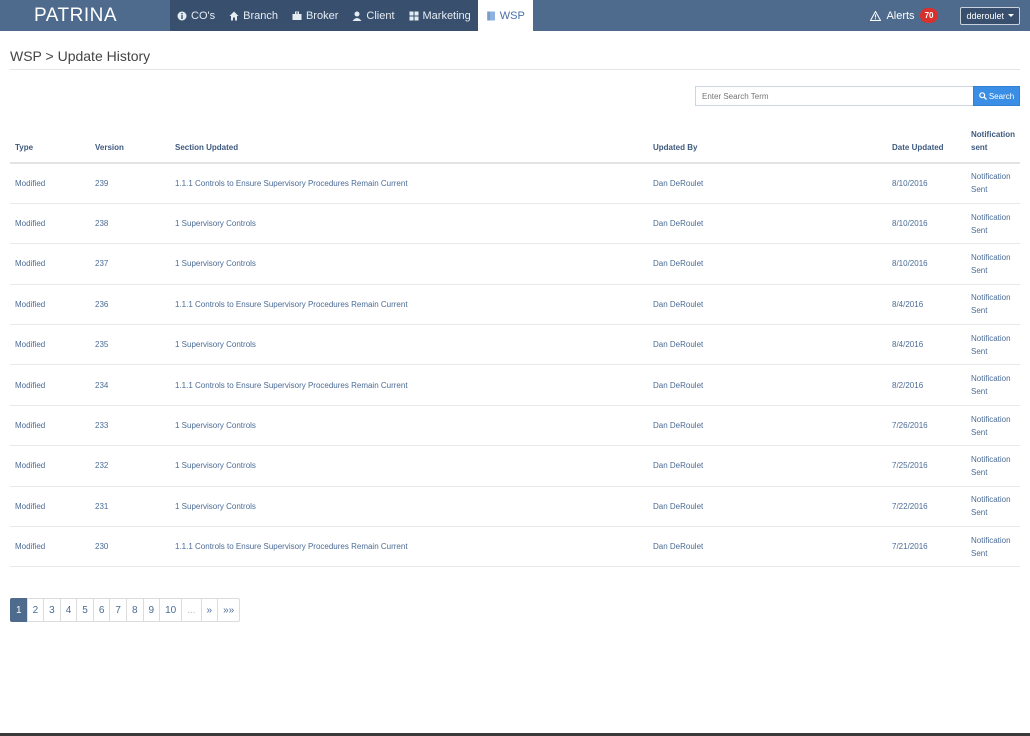 Image resolution: width=1030 pixels, height=736 pixels. Describe the element at coordinates (130, 144) in the screenshot. I see `column-header-version: Version` at that location.